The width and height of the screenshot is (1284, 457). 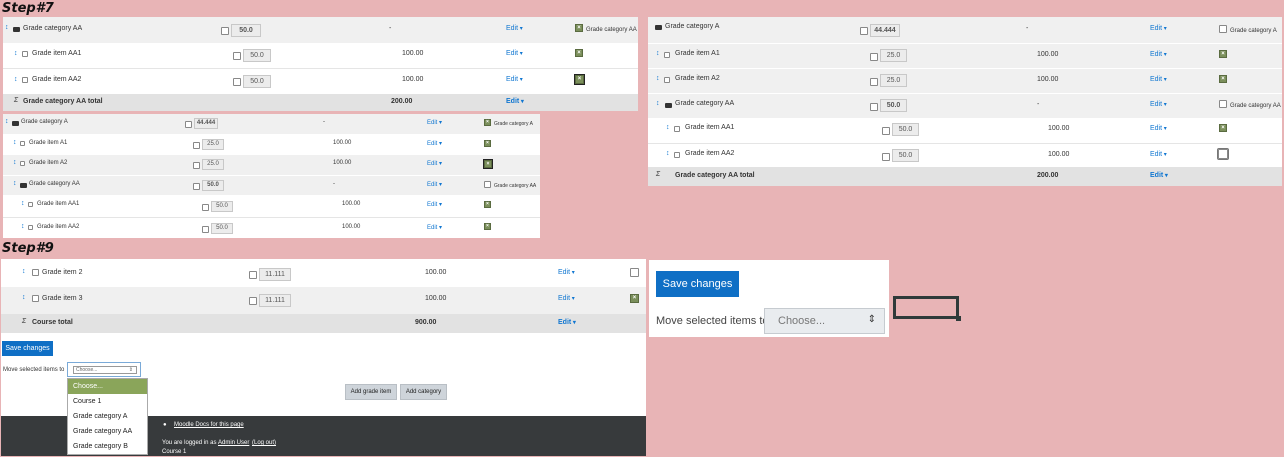 What do you see at coordinates (107, 446) in the screenshot?
I see `dropdown-option: Grade category B` at bounding box center [107, 446].